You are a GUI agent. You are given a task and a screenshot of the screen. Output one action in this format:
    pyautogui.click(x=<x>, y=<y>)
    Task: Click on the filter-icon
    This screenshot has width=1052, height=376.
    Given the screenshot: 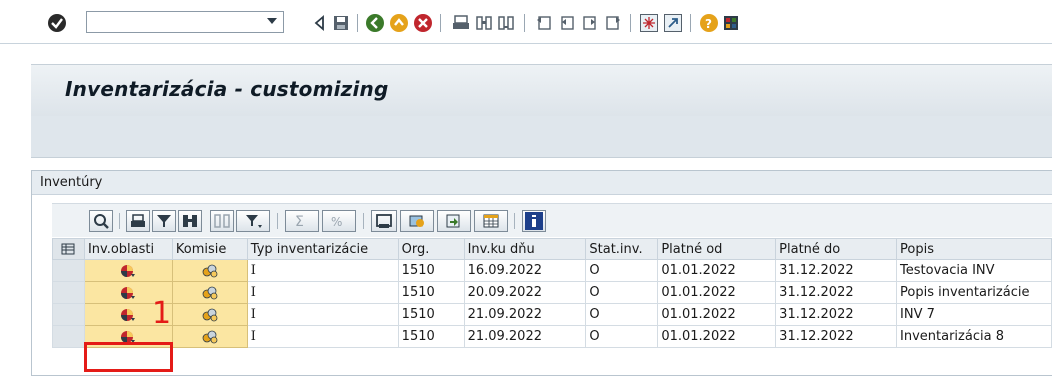 What is the action you would take?
    pyautogui.click(x=164, y=221)
    